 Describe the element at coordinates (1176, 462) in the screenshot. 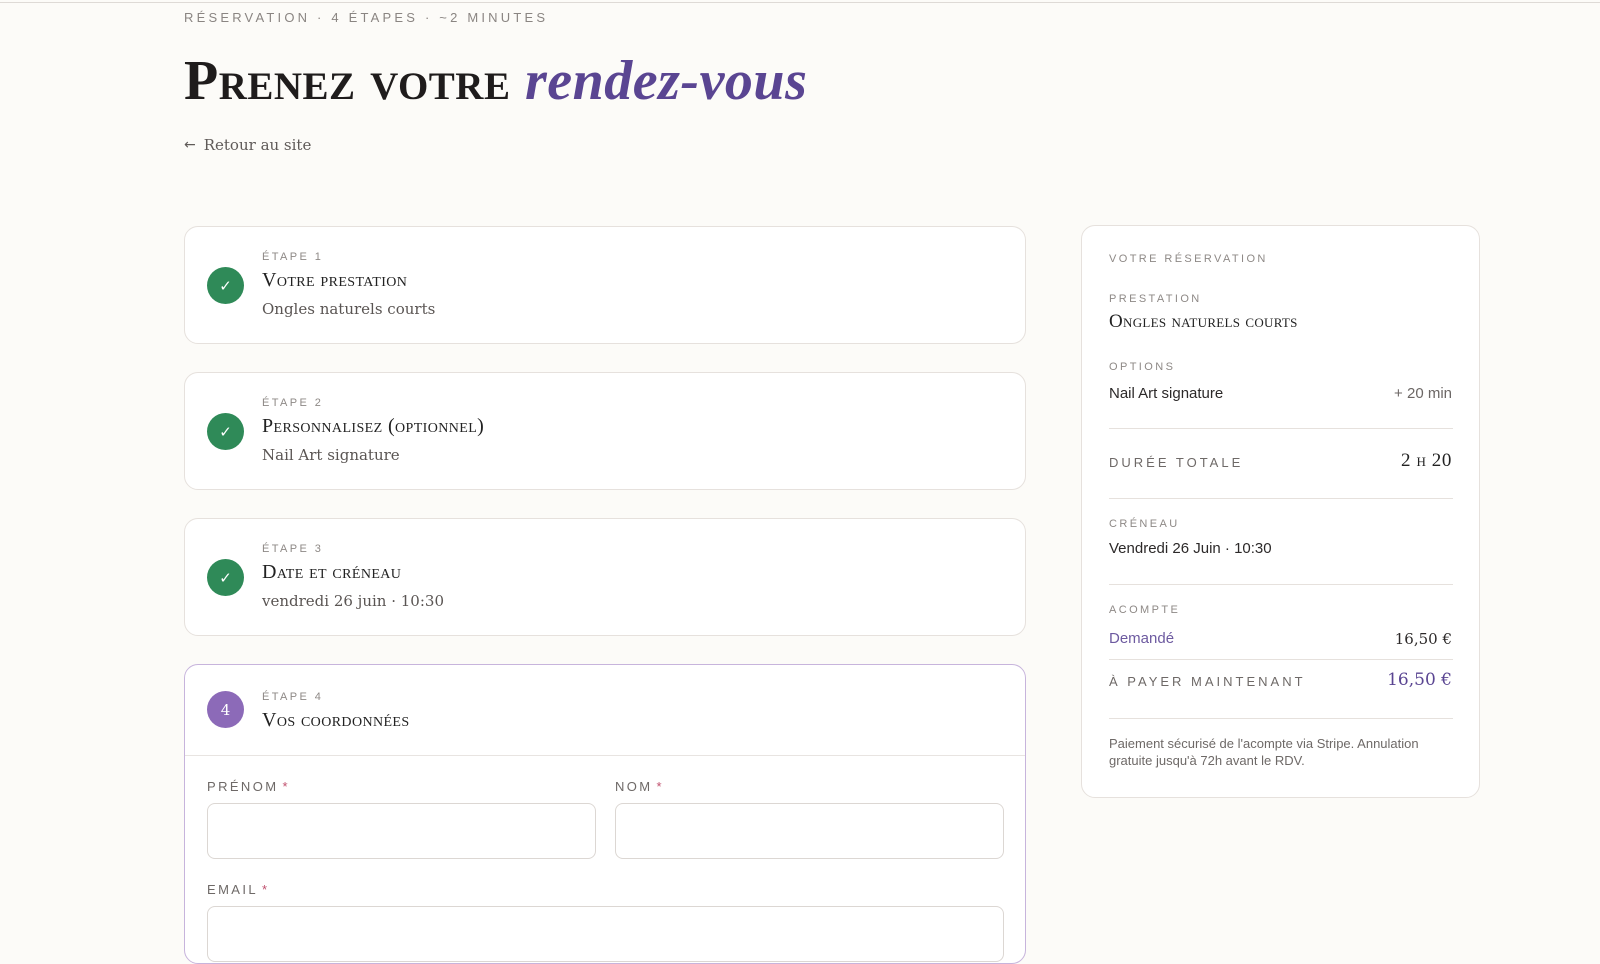

I see `duration-label: Durée totale` at that location.